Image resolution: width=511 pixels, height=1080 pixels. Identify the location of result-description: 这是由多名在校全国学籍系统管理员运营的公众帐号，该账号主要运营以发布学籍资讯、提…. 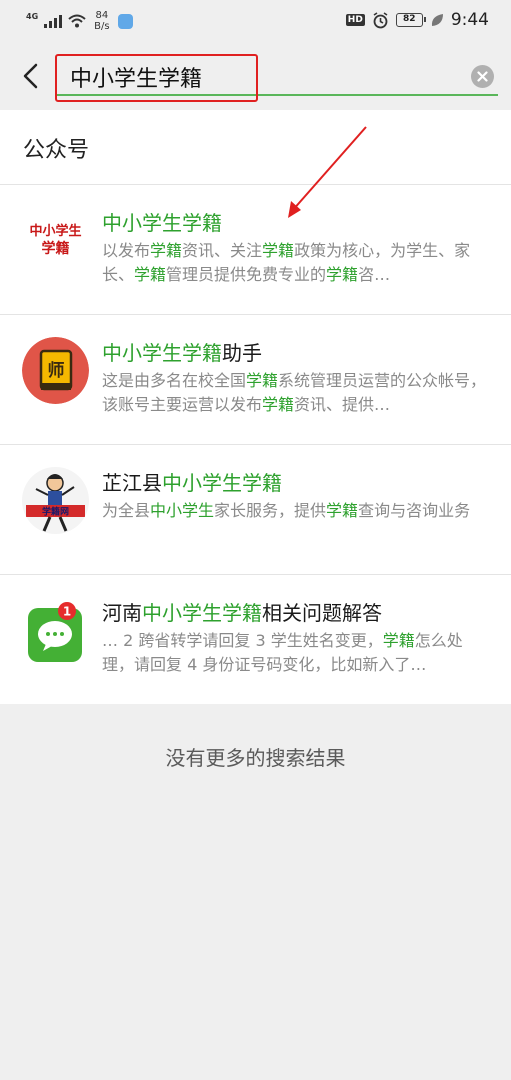
(296, 393).